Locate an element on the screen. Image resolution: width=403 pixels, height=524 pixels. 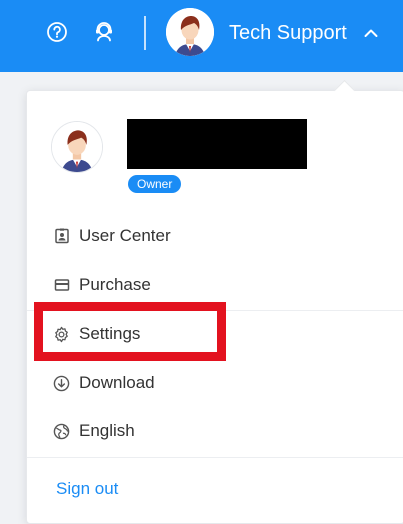
menu-item-label: Download is located at coordinates (117, 382).